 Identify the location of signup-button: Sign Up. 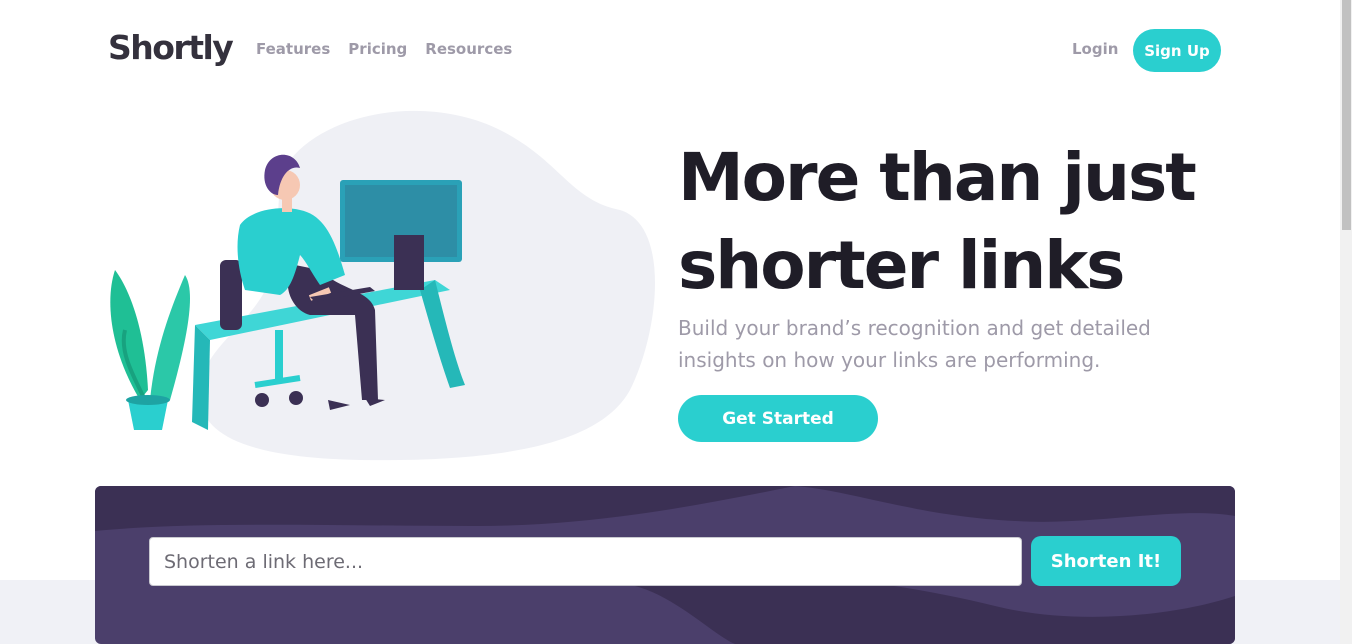
(1177, 50).